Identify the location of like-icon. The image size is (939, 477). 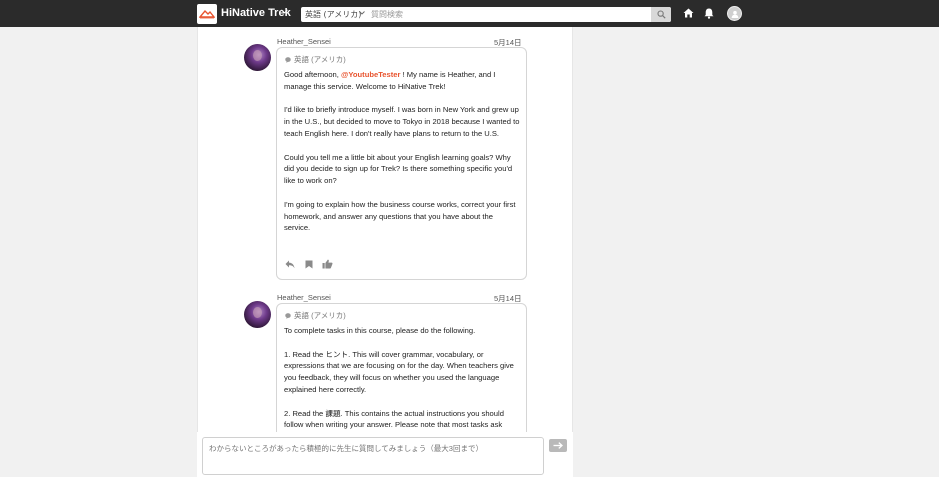
(327, 264).